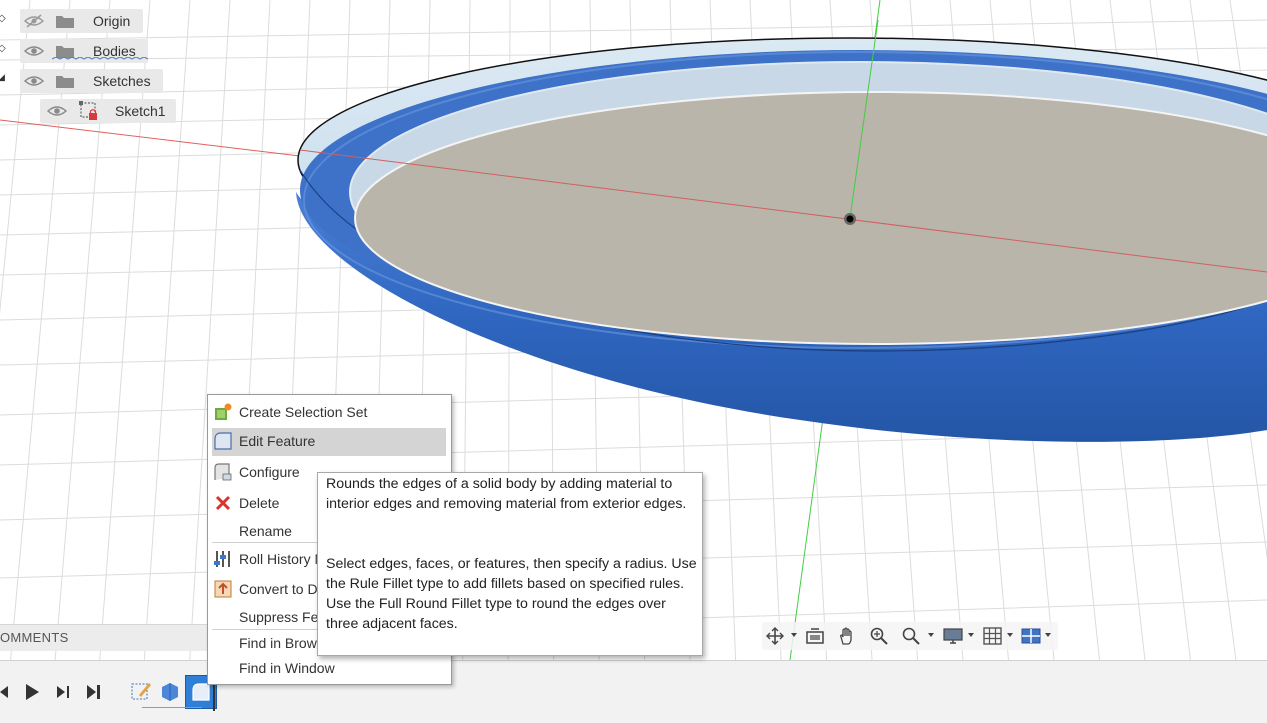  What do you see at coordinates (100, 58) in the screenshot?
I see `bodies-underline-decoration` at bounding box center [100, 58].